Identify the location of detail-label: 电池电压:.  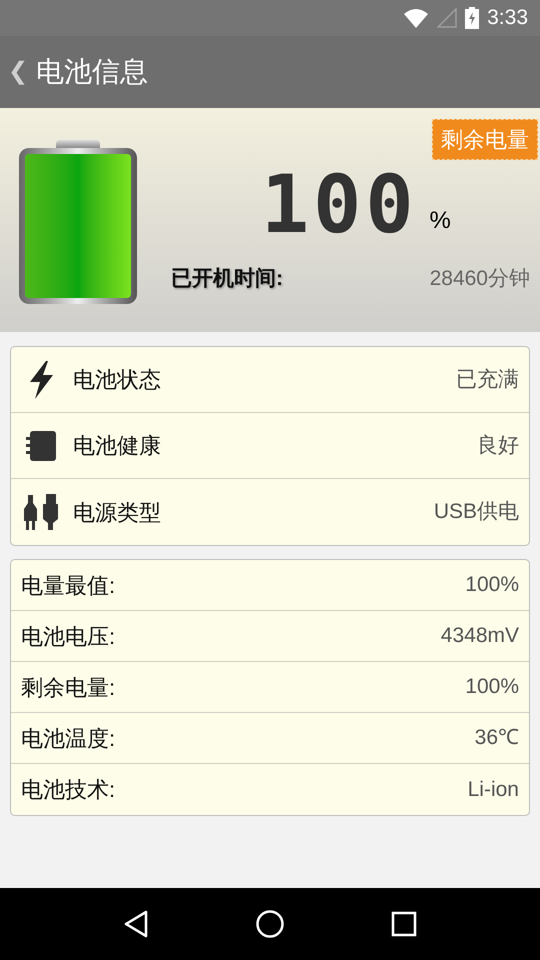
(68, 636).